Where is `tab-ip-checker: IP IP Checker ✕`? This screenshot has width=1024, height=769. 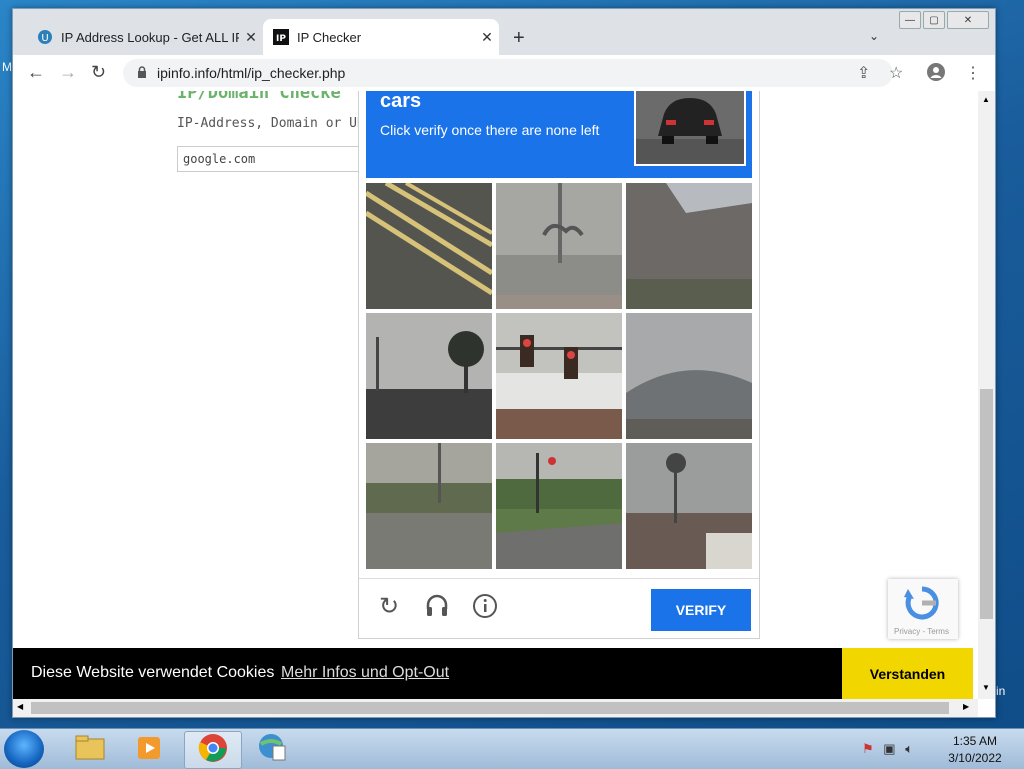
tab-ip-checker: IP IP Checker ✕ is located at coordinates (381, 37).